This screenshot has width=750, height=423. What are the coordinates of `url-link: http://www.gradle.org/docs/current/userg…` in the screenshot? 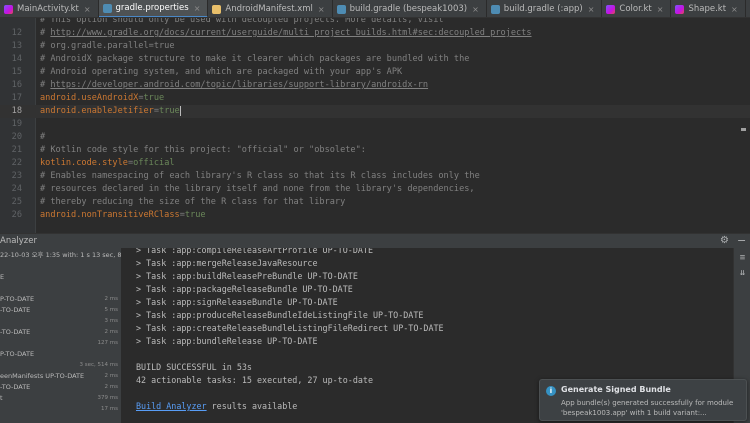 It's located at (290, 33).